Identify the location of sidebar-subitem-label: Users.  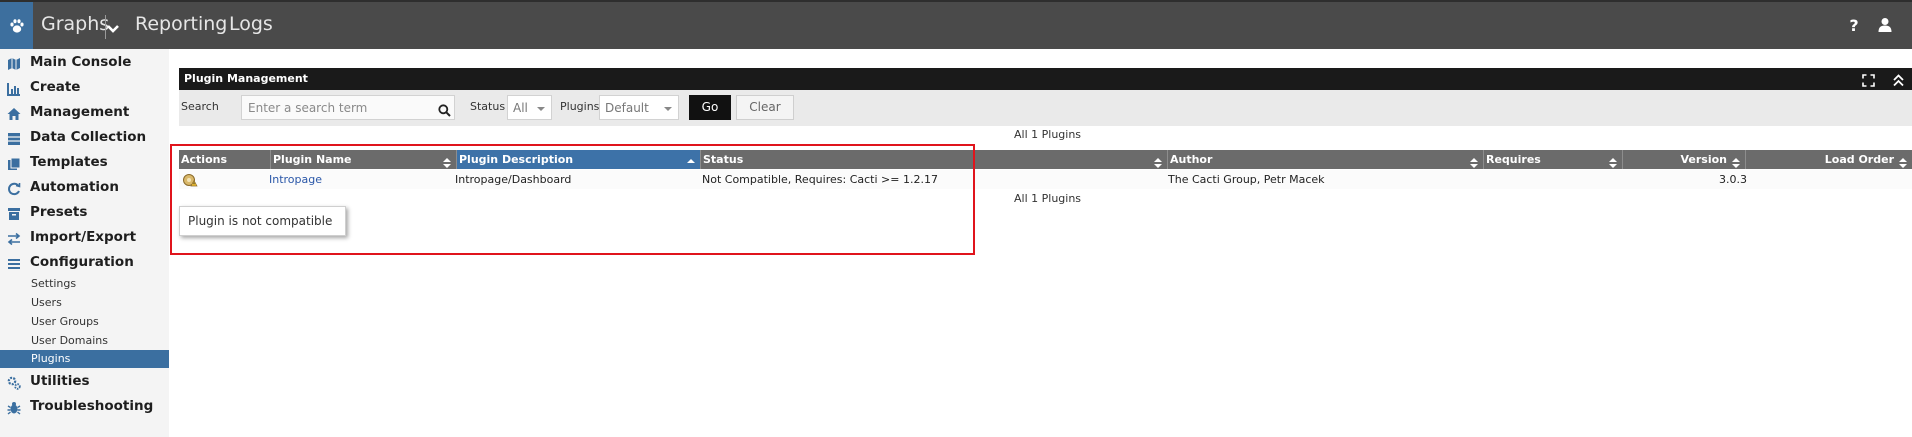
(46, 302).